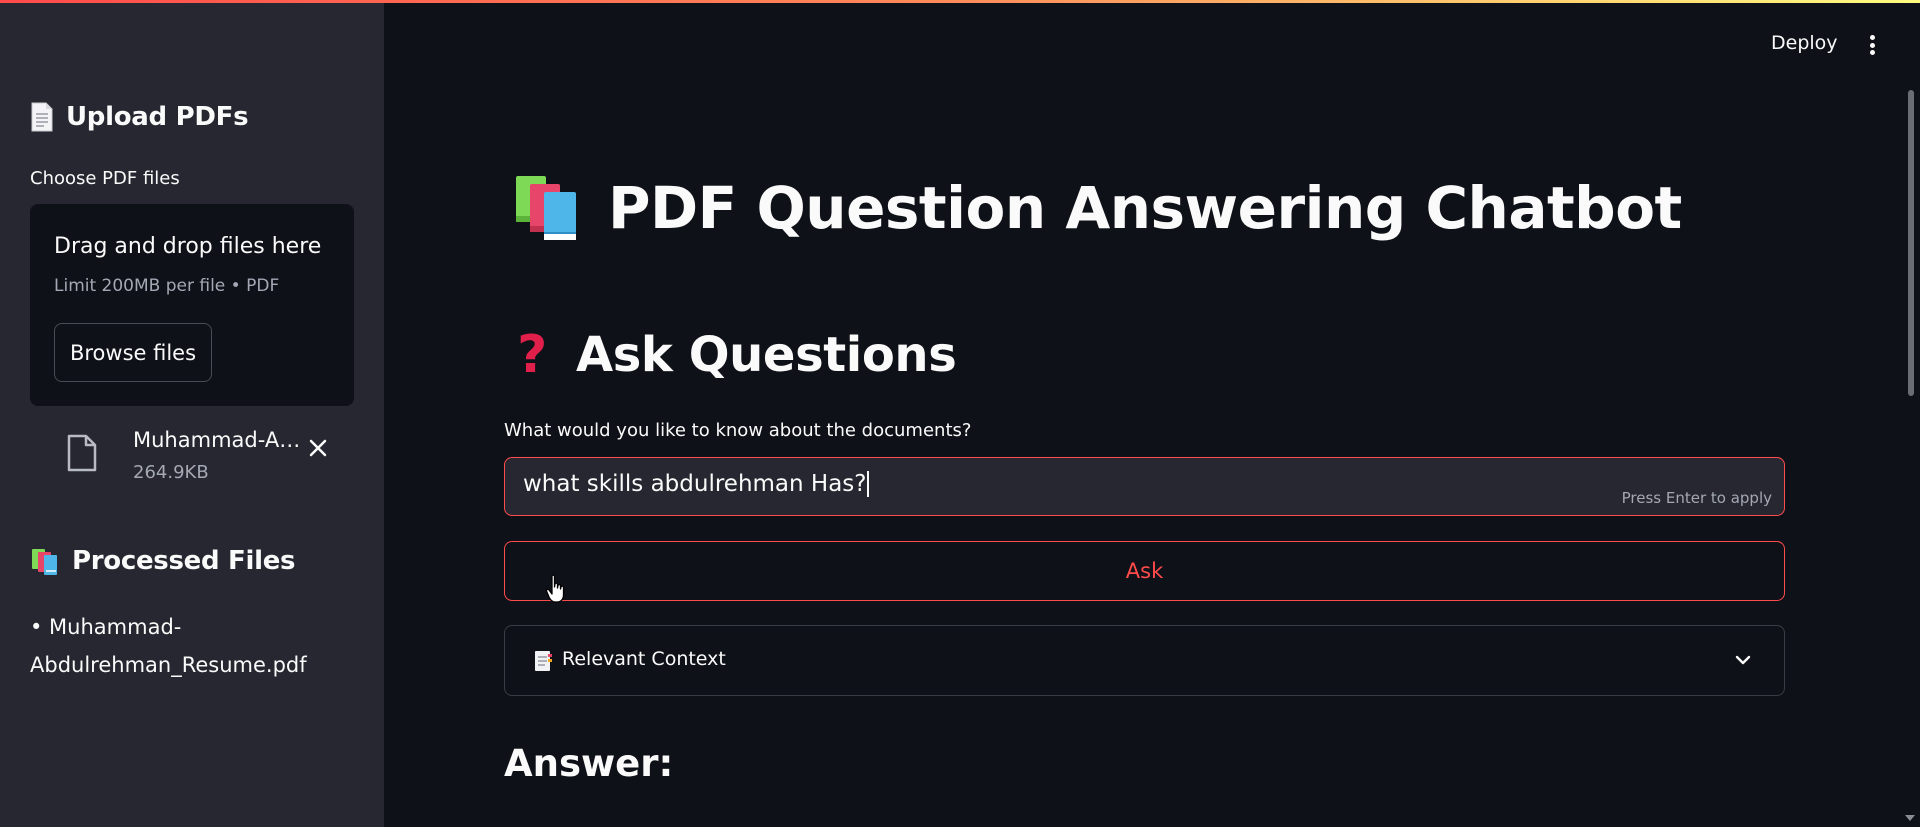 This screenshot has width=1920, height=827. I want to click on remove-file-button, so click(318, 448).